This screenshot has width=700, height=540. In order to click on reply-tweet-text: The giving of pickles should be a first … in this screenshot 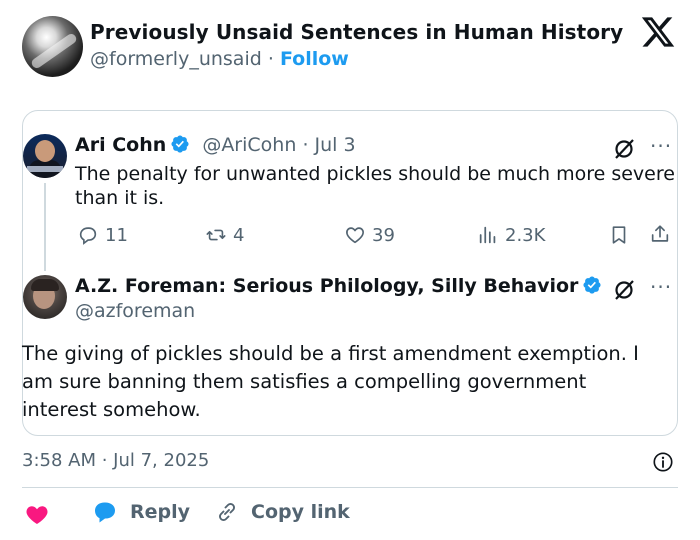, I will do `click(330, 381)`.